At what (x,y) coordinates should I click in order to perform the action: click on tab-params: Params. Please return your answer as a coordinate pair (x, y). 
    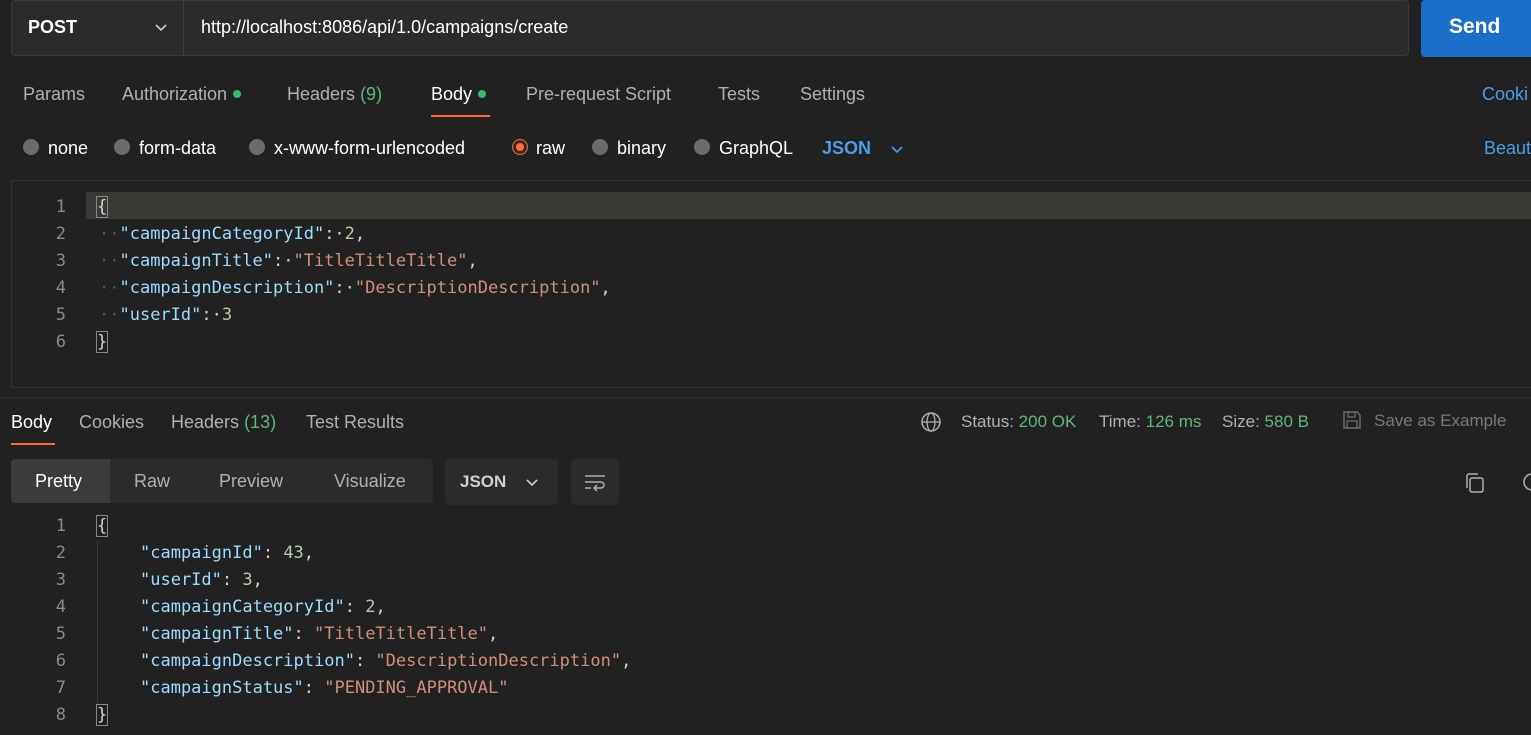
    Looking at the image, I should click on (54, 94).